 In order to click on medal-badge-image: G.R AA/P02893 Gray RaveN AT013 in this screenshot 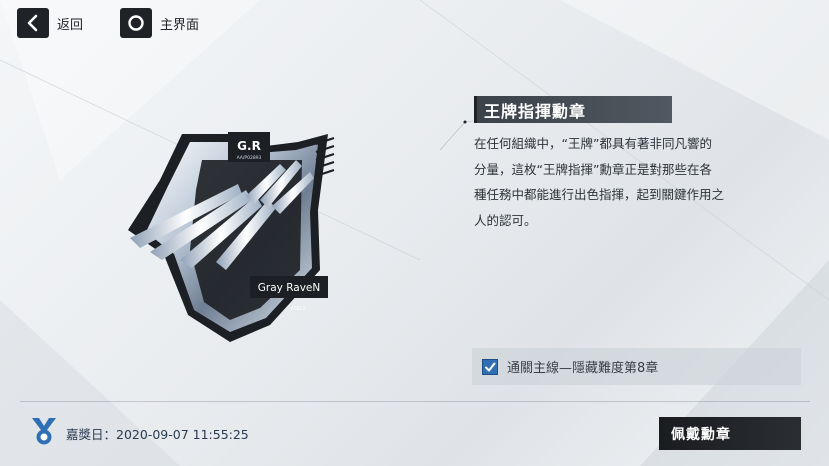, I will do `click(230, 235)`.